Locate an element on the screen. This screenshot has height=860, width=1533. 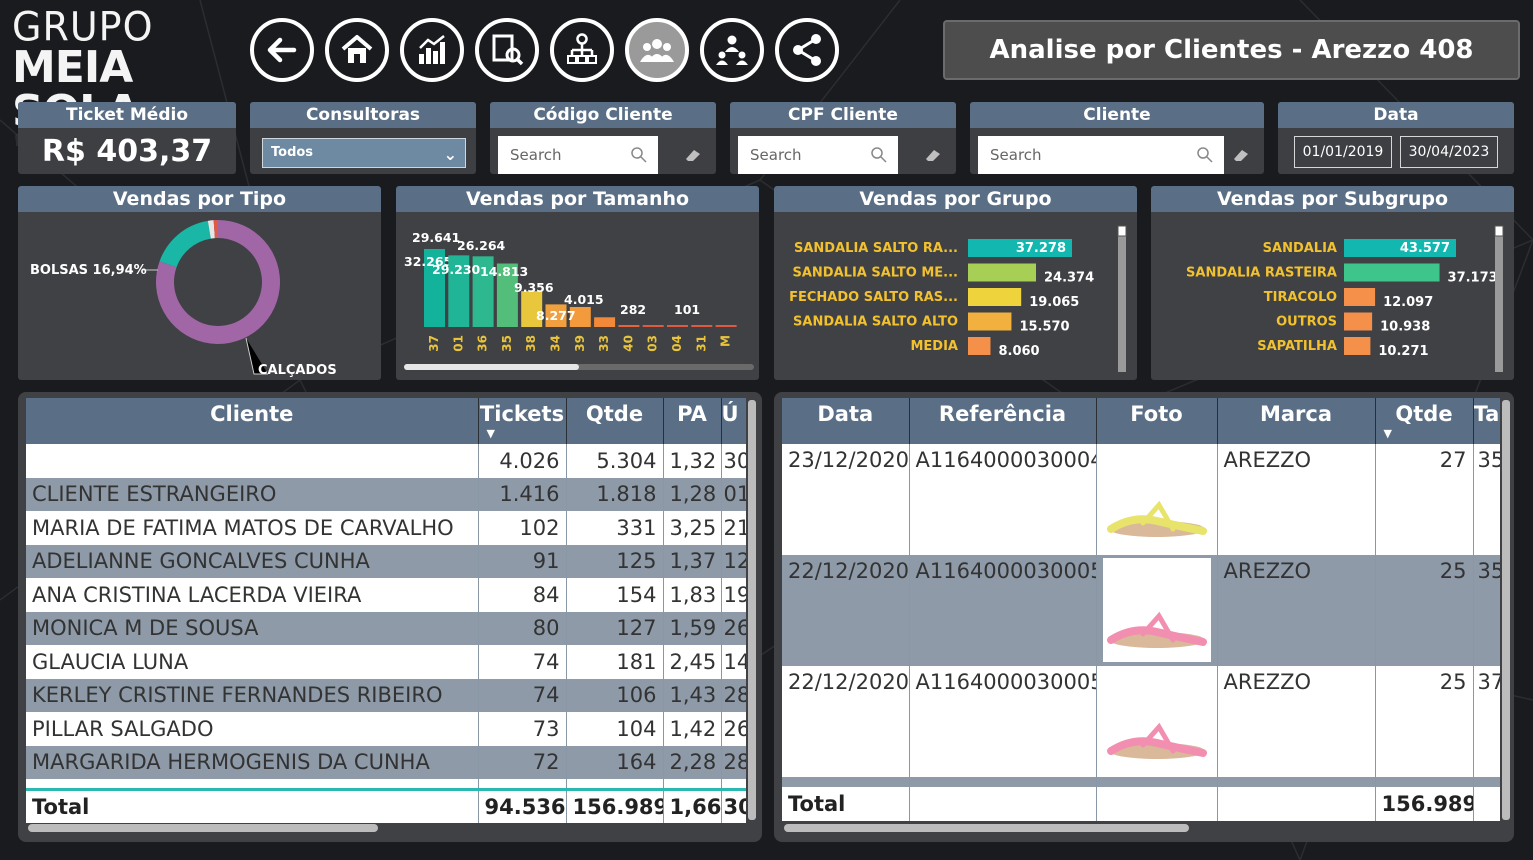
chart-icon is located at coordinates (432, 50).